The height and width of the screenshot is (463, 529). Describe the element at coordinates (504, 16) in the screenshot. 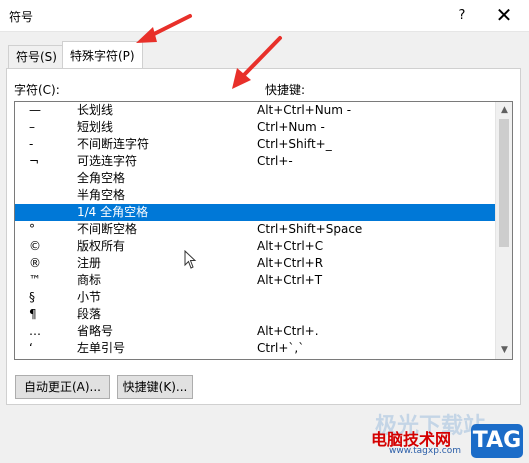

I see `close-button: ✕` at that location.